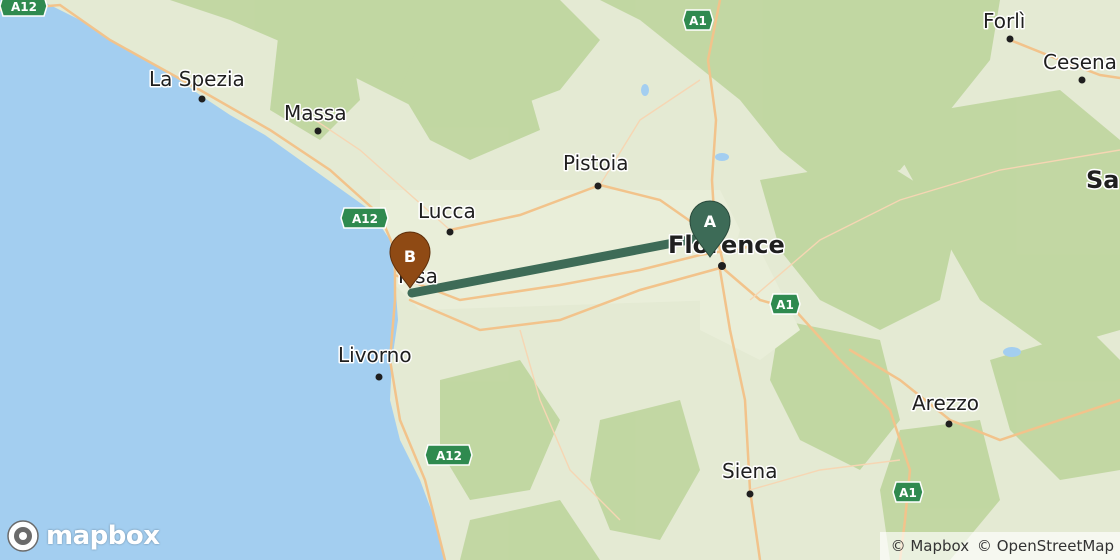 The image size is (1120, 560). I want to click on mapbox-logo-text: mapbox, so click(103, 536).